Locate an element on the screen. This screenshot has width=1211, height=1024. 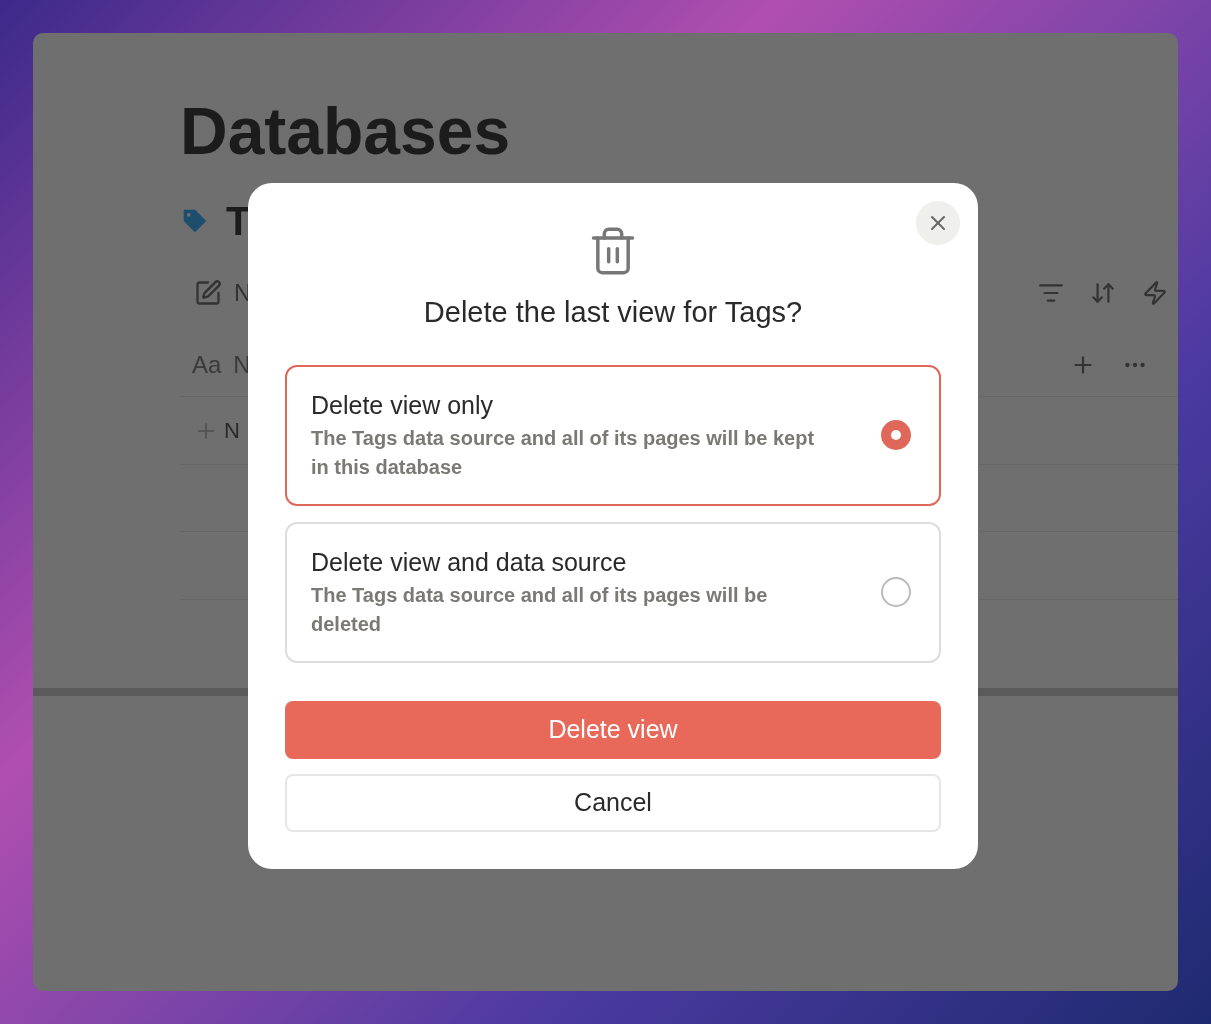
database-title: T is located at coordinates (238, 221).